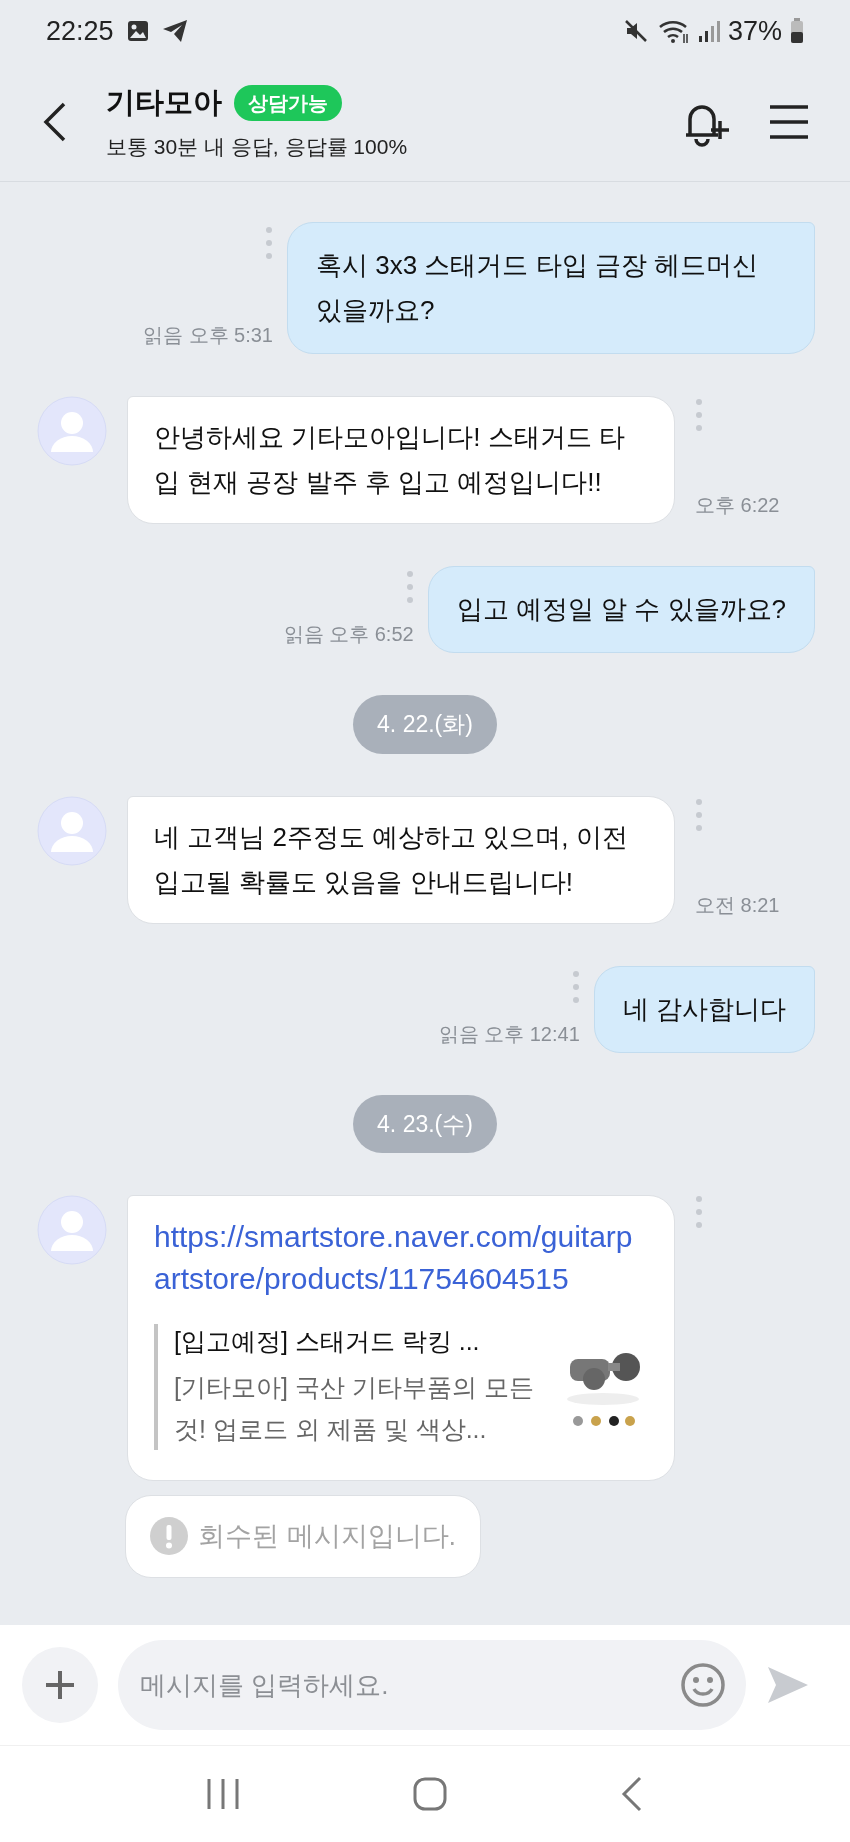 This screenshot has height=1842, width=850. I want to click on wifi-icon, so click(673, 31).